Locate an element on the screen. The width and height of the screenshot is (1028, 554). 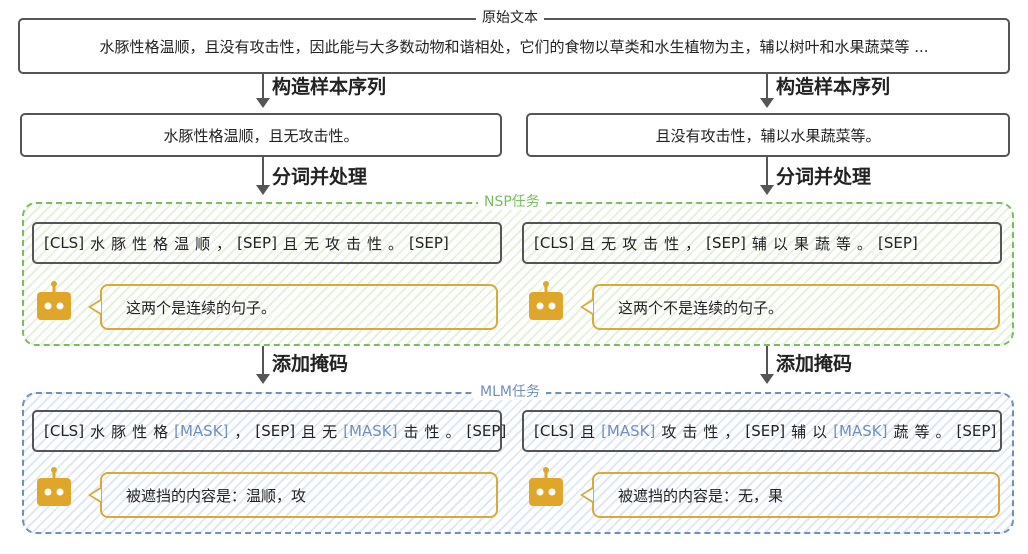
mlm-left-bubble: 被遮挡的内容是：温顺，攻 is located at coordinates (293, 495).